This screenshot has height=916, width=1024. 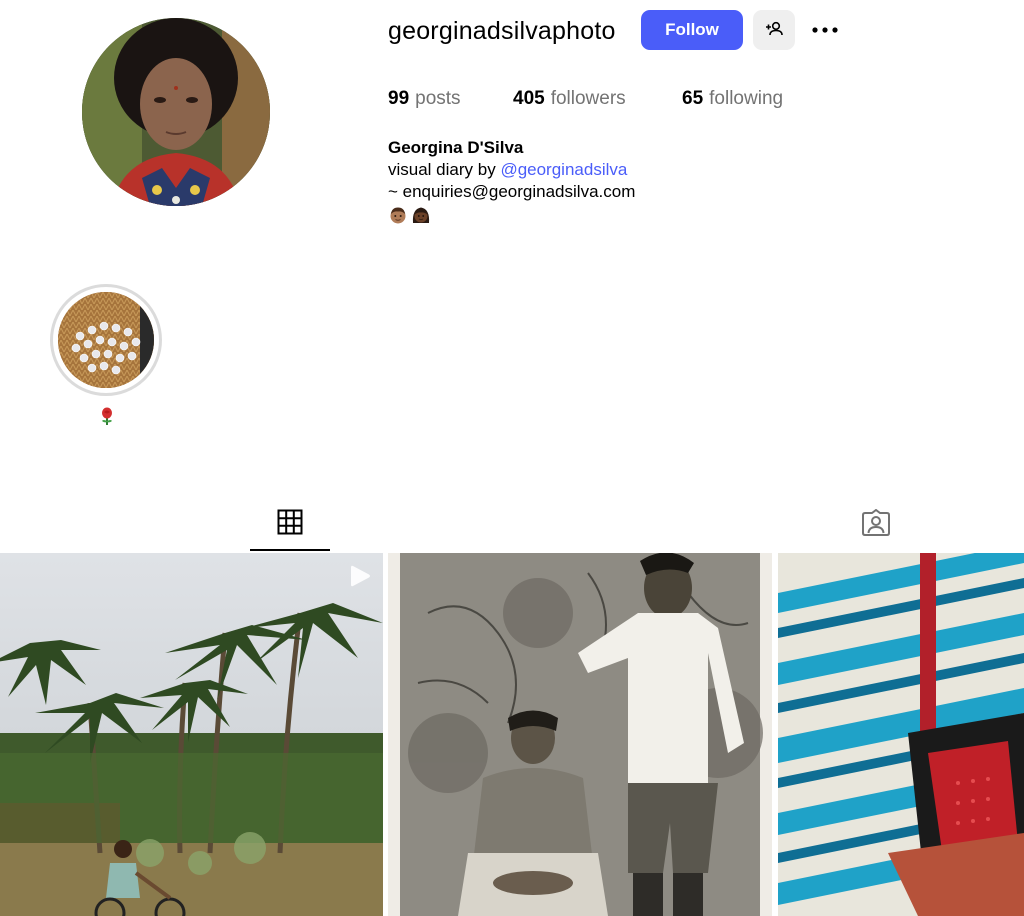 I want to click on bio-emojis, so click(x=511, y=218).